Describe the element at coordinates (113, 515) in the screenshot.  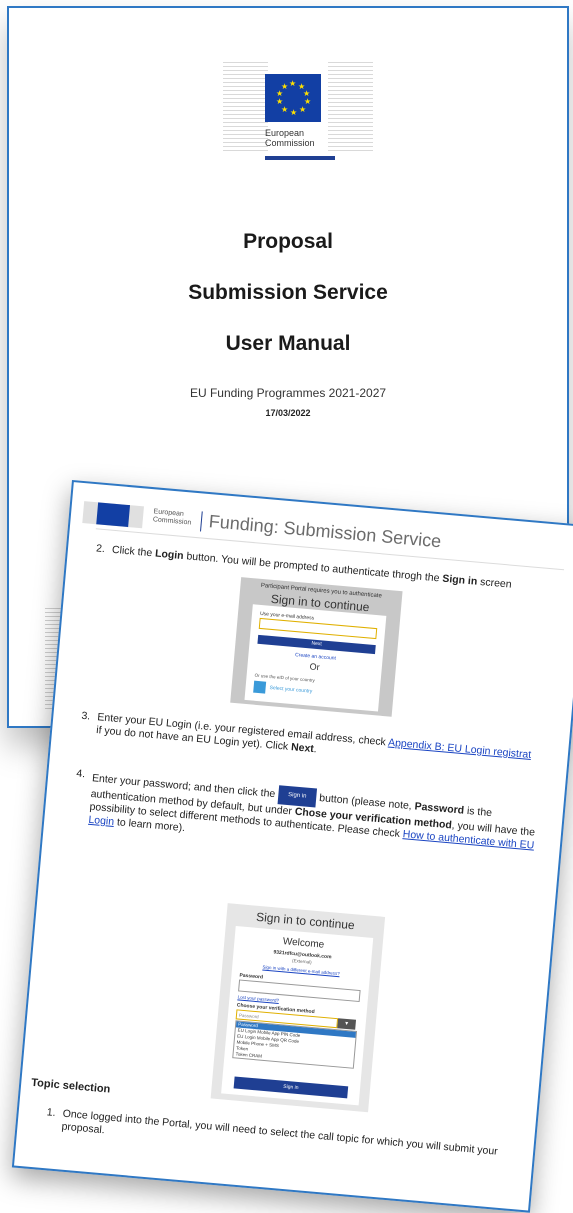
I see `eu-flag-icon` at that location.